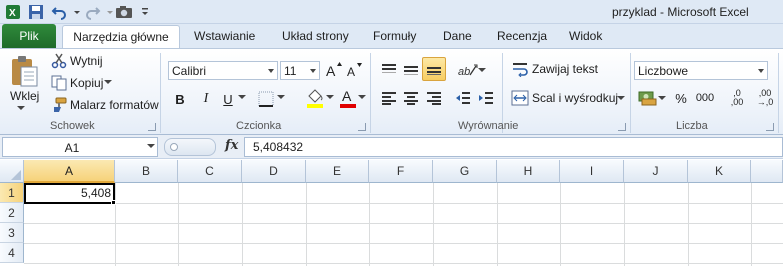 This screenshot has width=783, height=266. Describe the element at coordinates (331, 71) in the screenshot. I see `svg-text: A` at that location.